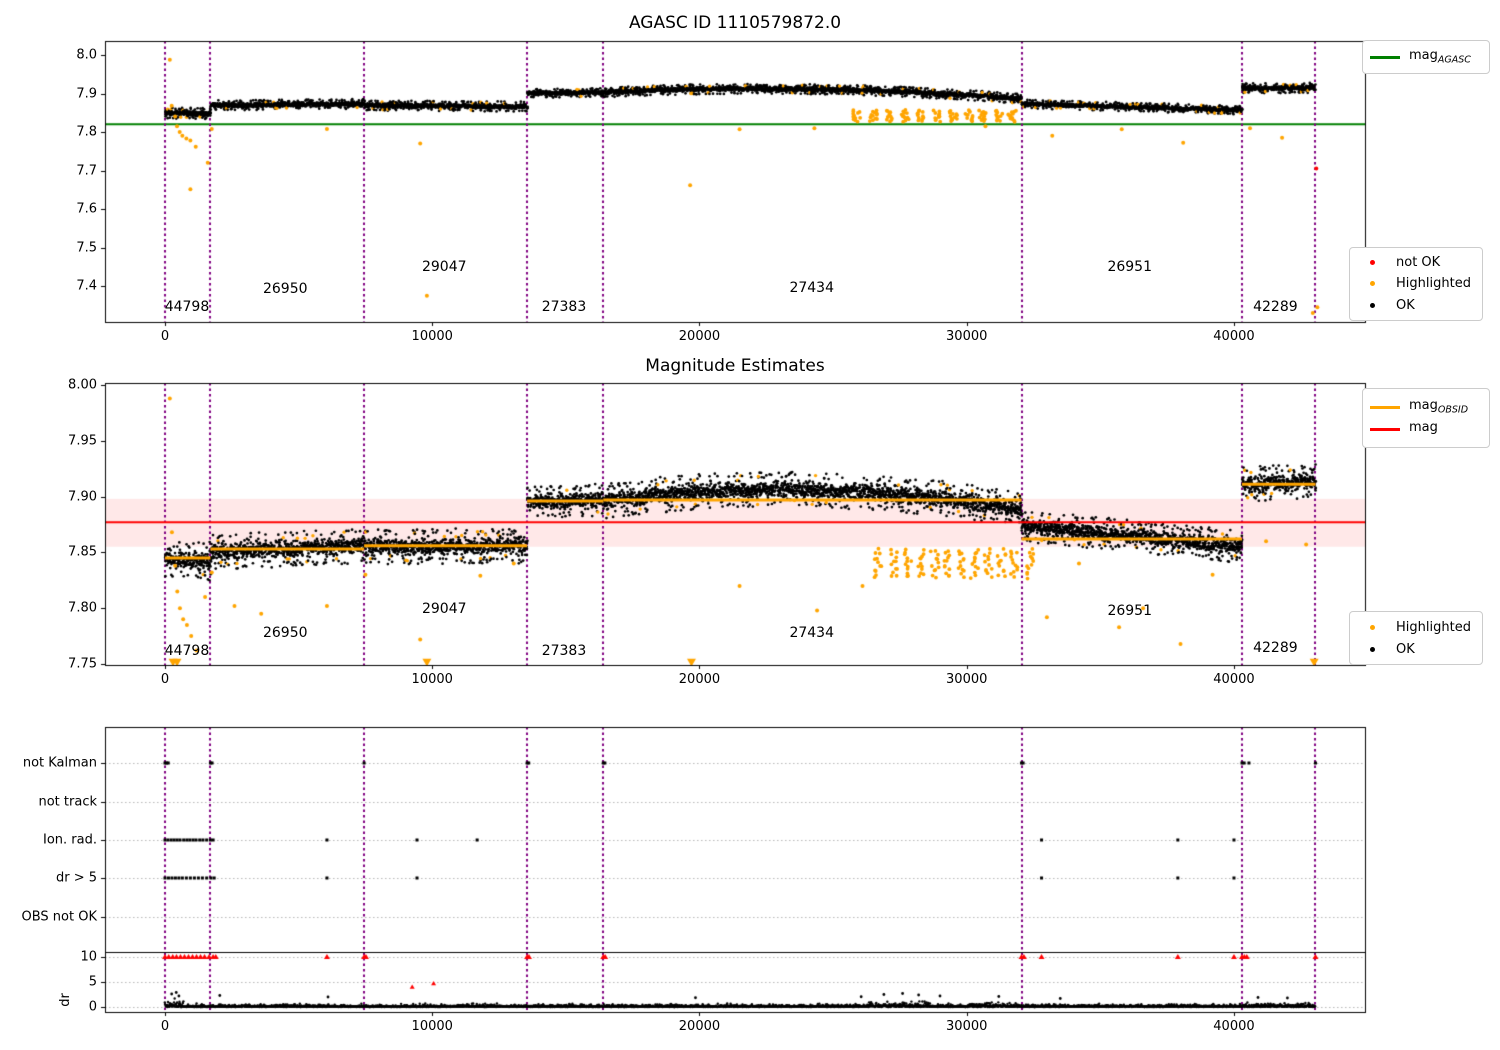 Image resolution: width=1500 pixels, height=1050 pixels. I want to click on legend-ax2-lines: magOBSID mag, so click(1426, 418).